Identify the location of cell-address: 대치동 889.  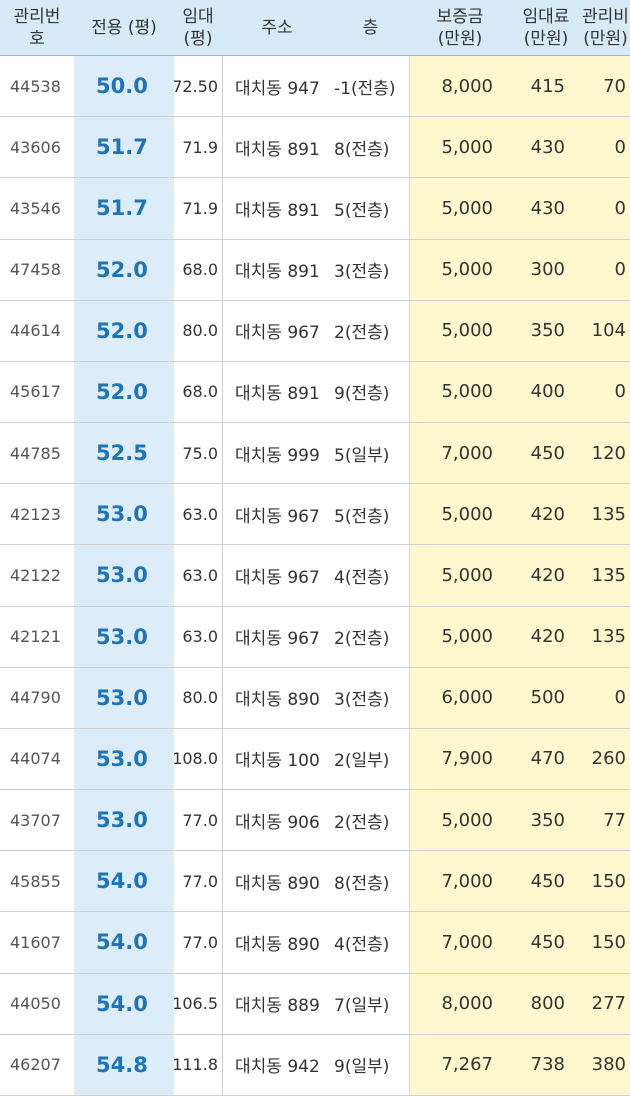
(277, 1004).